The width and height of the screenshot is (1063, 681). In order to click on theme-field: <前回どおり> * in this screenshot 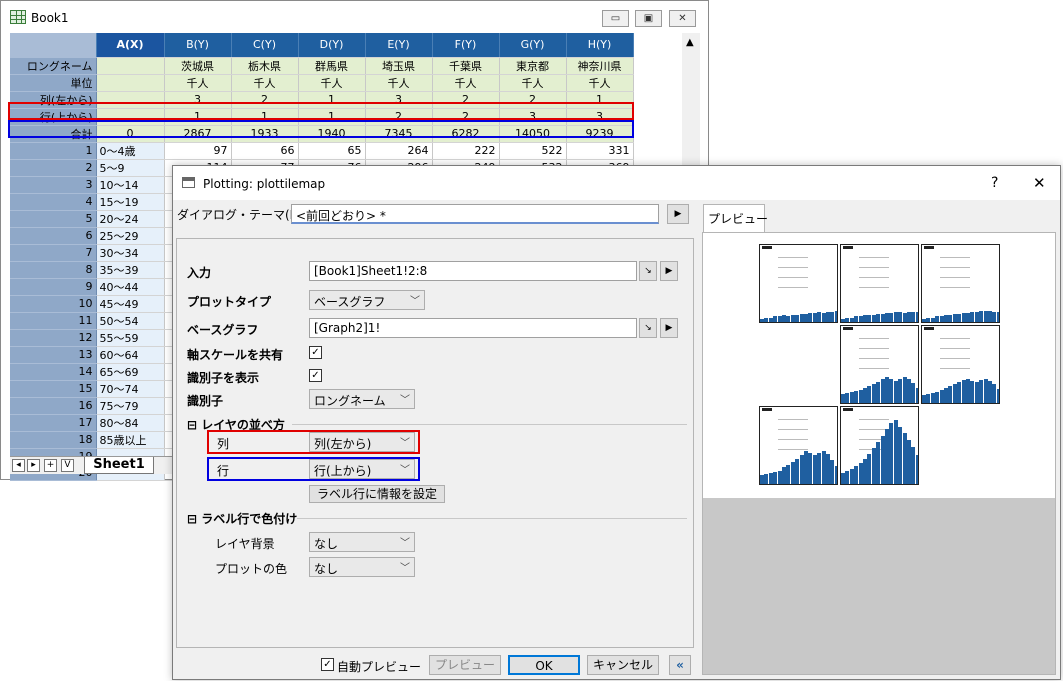, I will do `click(475, 214)`.